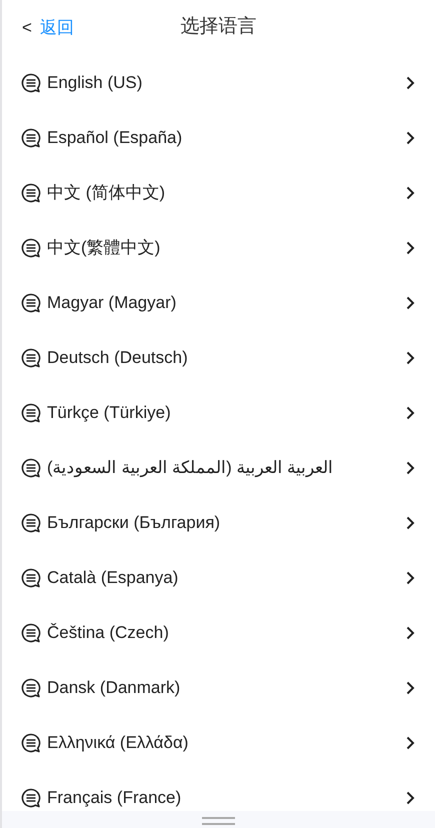 This screenshot has height=828, width=435. I want to click on language-item: Magyar (Magyar), so click(218, 302).